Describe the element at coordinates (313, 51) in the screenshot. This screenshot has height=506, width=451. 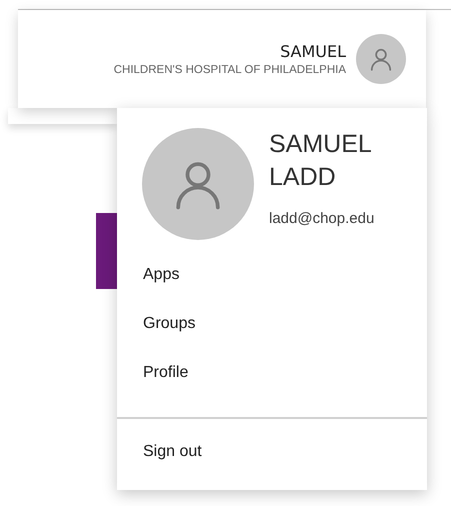
I see `user-name: SAMUEL` at that location.